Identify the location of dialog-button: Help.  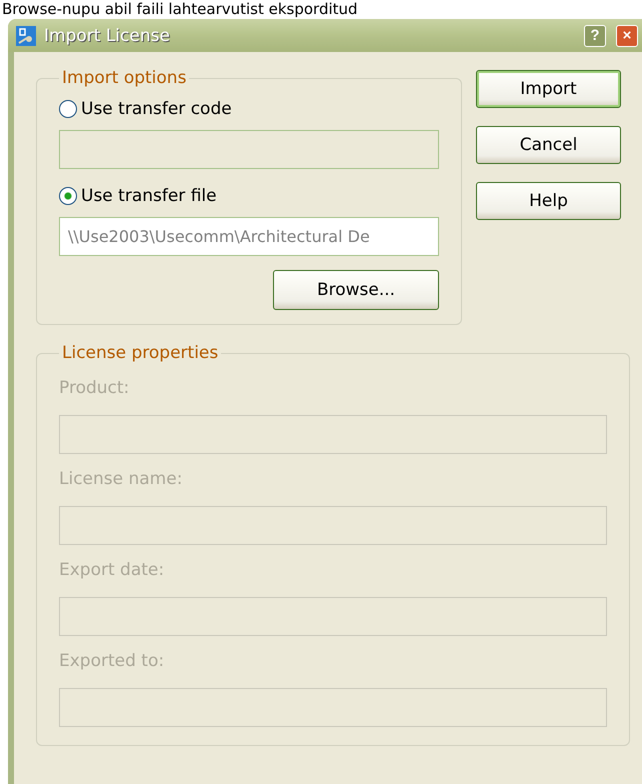
(548, 201).